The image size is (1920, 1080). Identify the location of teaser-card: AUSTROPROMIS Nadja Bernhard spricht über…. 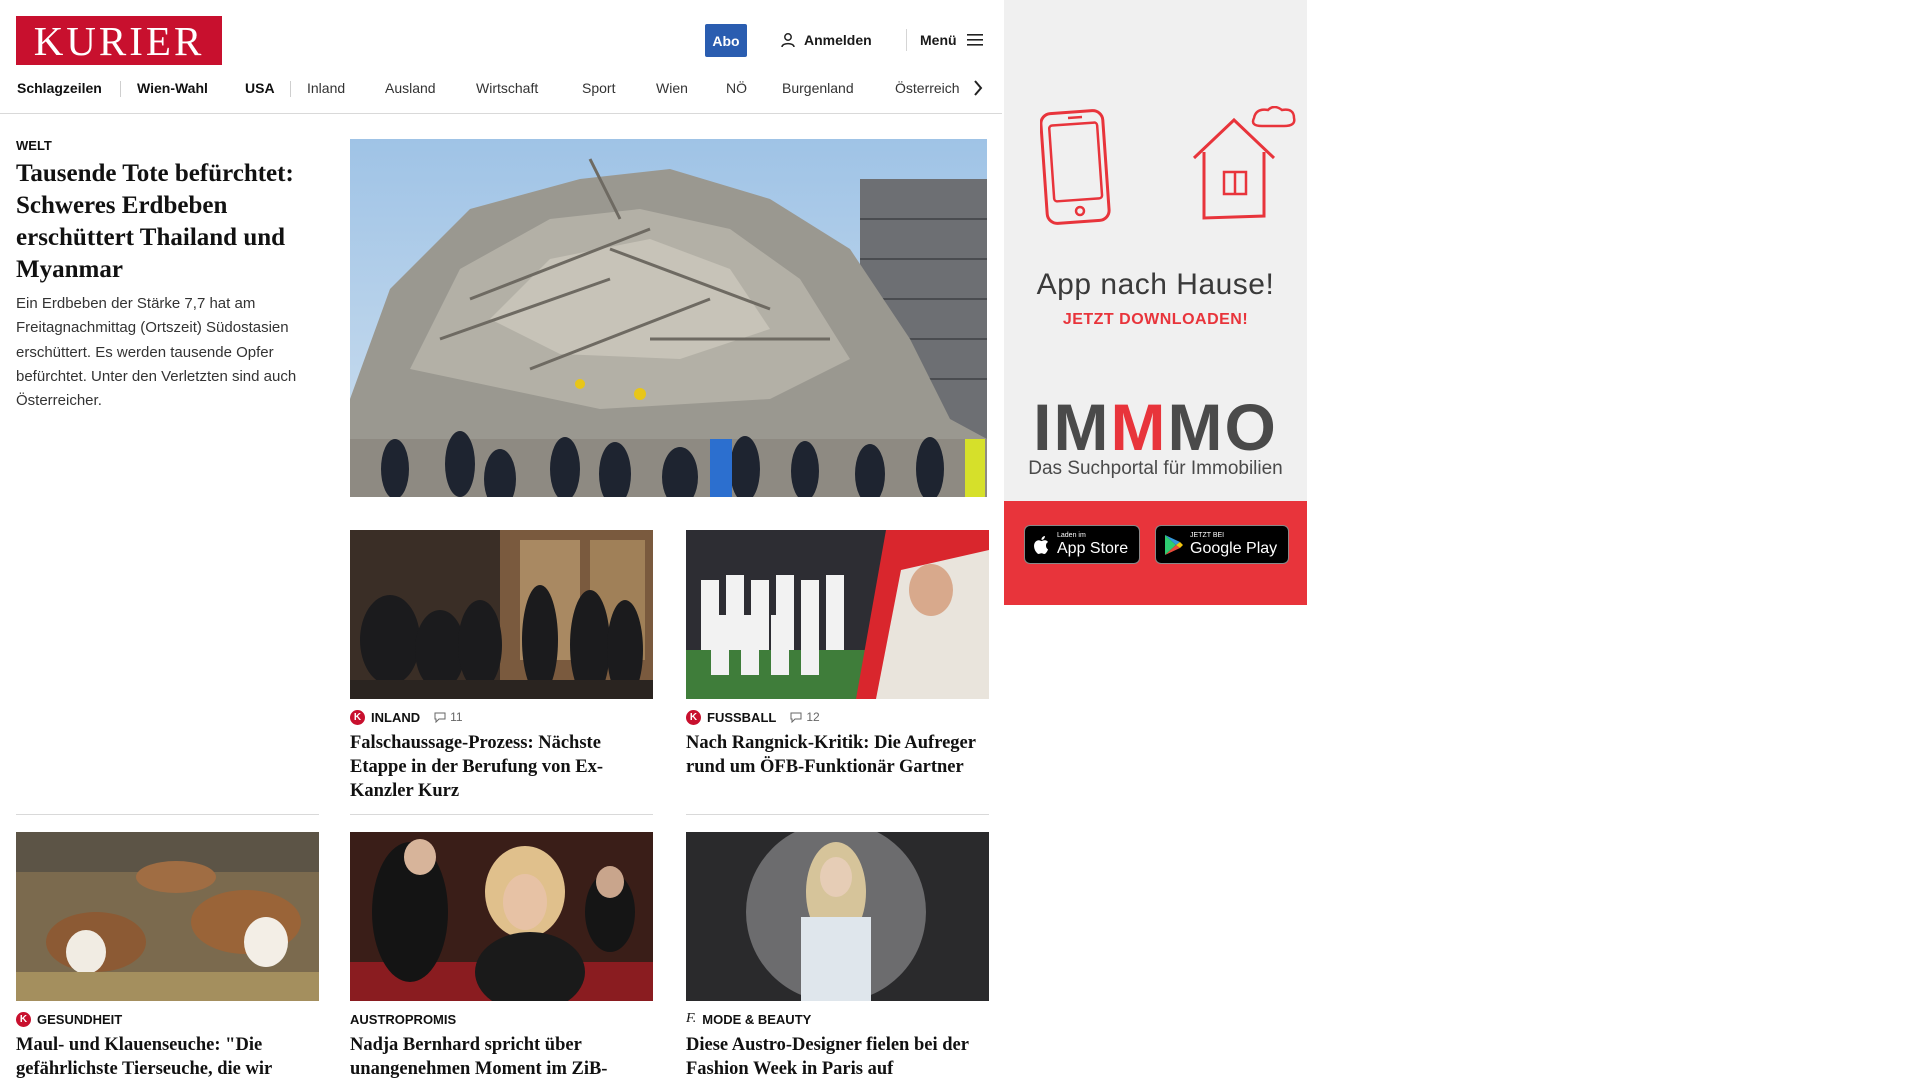
(501, 956).